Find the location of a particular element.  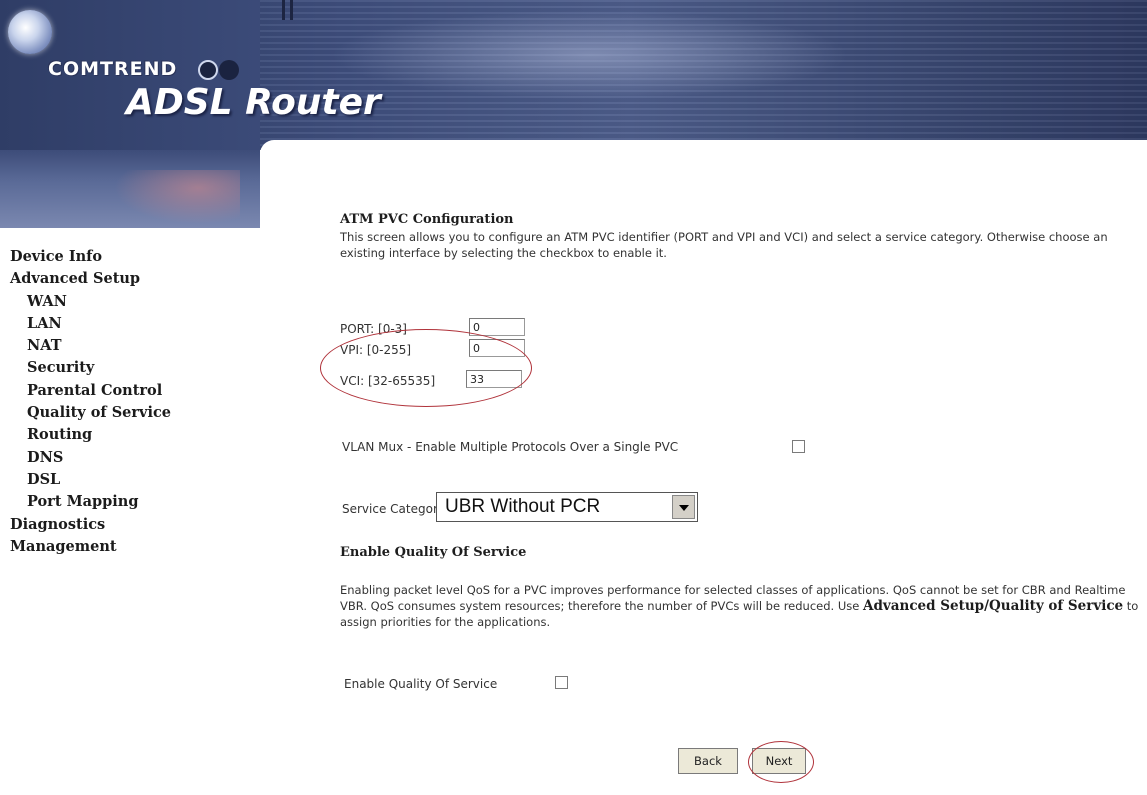

sidebar-item-parental-control: Parental Control is located at coordinates (130, 391).